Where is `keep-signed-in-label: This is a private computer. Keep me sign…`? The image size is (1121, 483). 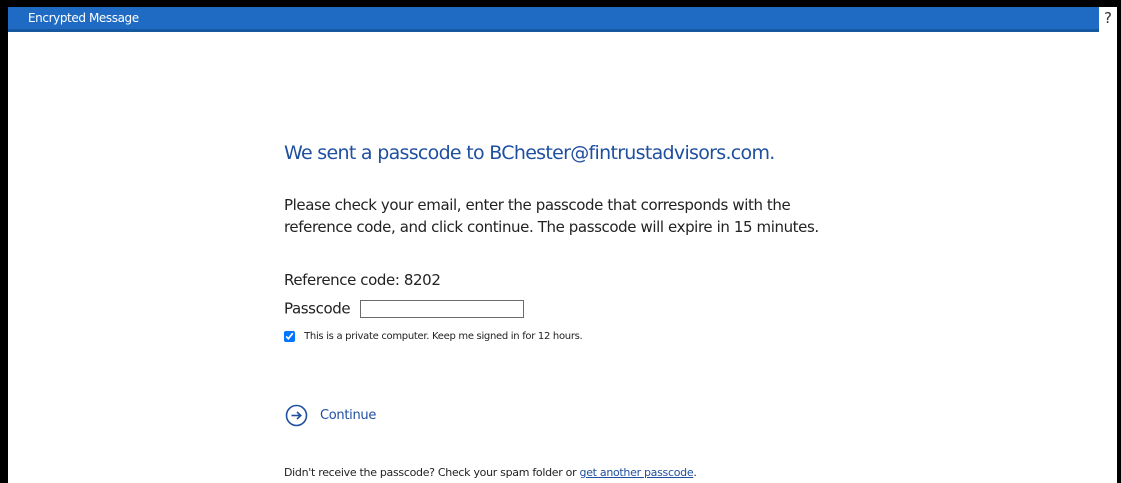 keep-signed-in-label: This is a private computer. Keep me sign… is located at coordinates (443, 336).